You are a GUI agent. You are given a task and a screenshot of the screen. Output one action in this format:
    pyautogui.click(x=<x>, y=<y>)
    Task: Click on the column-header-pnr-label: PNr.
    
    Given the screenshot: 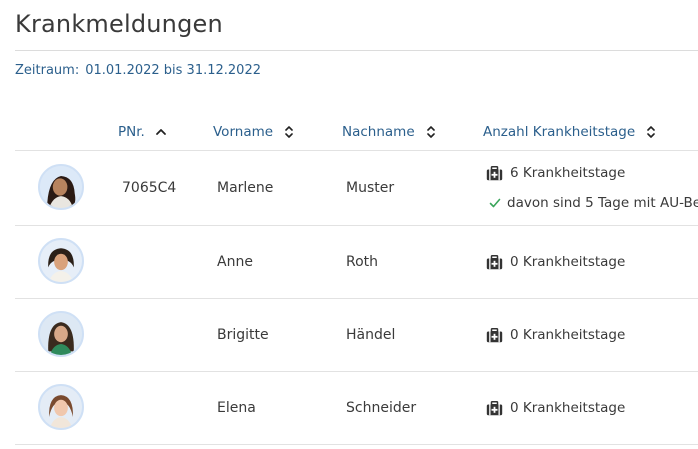 What is the action you would take?
    pyautogui.click(x=131, y=132)
    